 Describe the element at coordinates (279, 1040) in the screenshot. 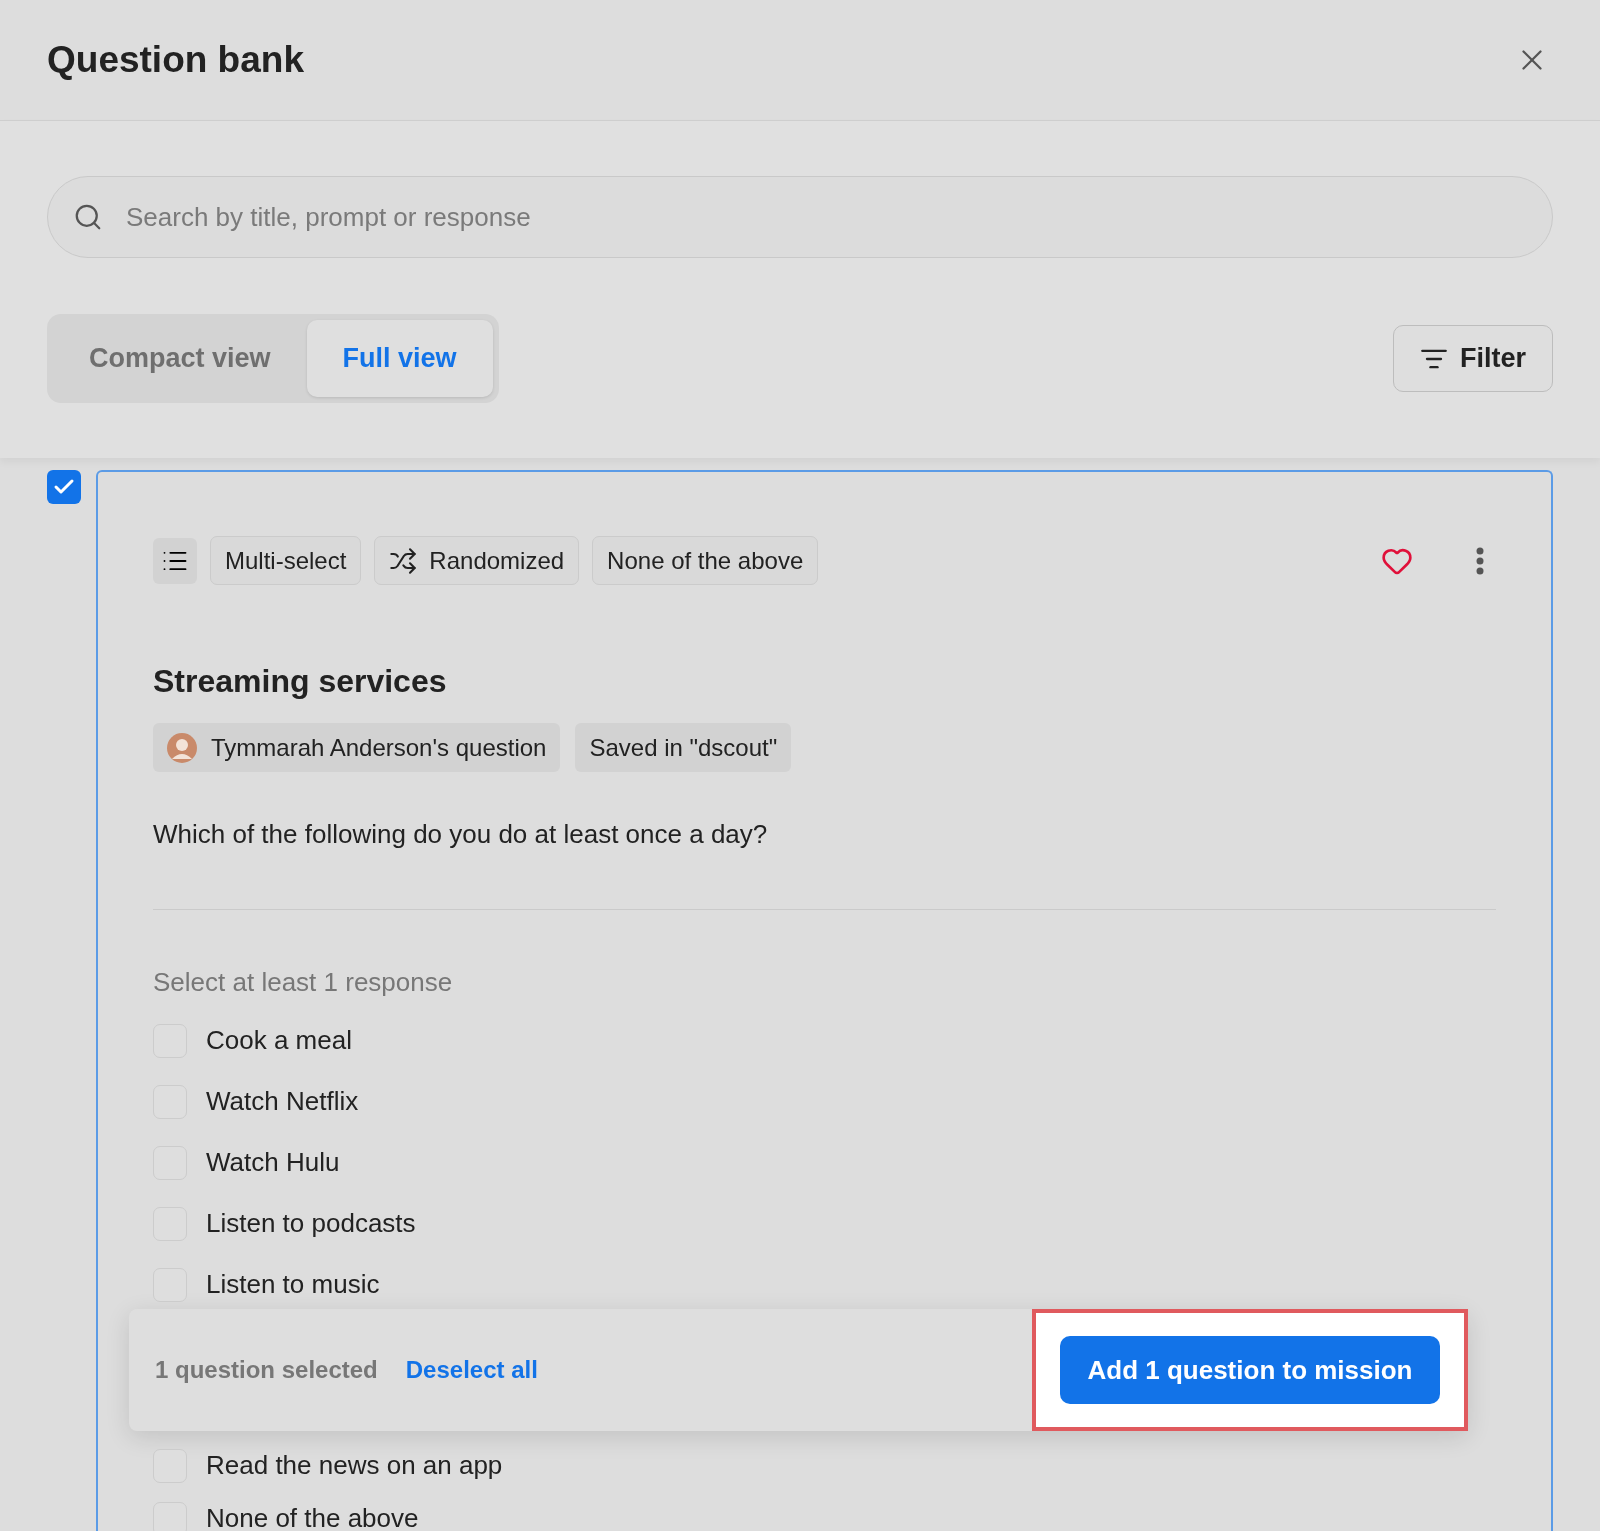

I see `option-label: Cook a meal` at that location.